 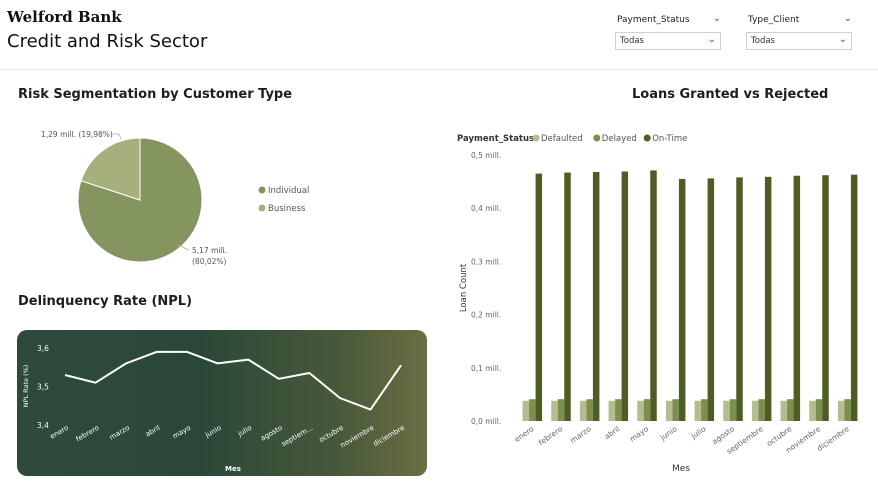 I want to click on bar-delayed-noviembre, so click(x=819, y=410).